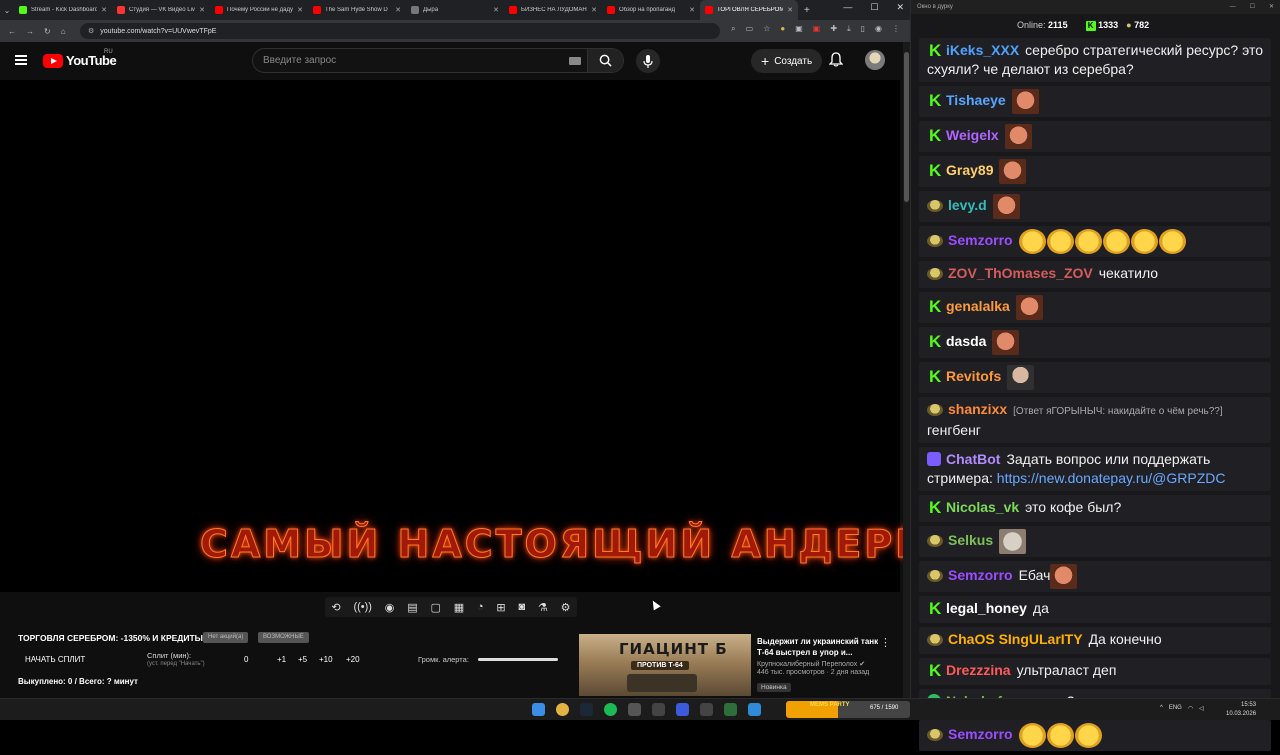 The width and height of the screenshot is (1280, 755). Describe the element at coordinates (978, 670) in the screenshot. I see `chat-username: Drezzzina` at that location.